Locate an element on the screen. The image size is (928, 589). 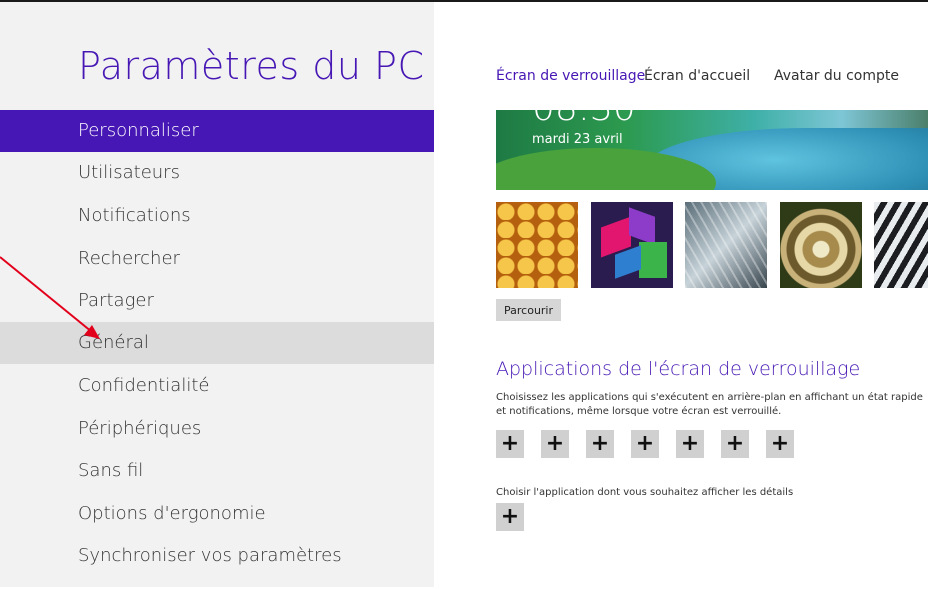
sidebar-item-sans-fil: Sans fil is located at coordinates (217, 471).